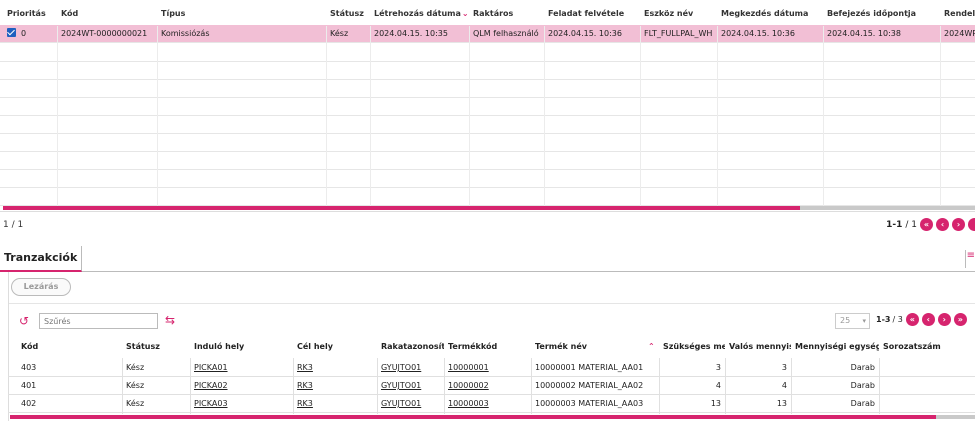  What do you see at coordinates (170, 320) in the screenshot?
I see `swap-icon: ⇆` at bounding box center [170, 320].